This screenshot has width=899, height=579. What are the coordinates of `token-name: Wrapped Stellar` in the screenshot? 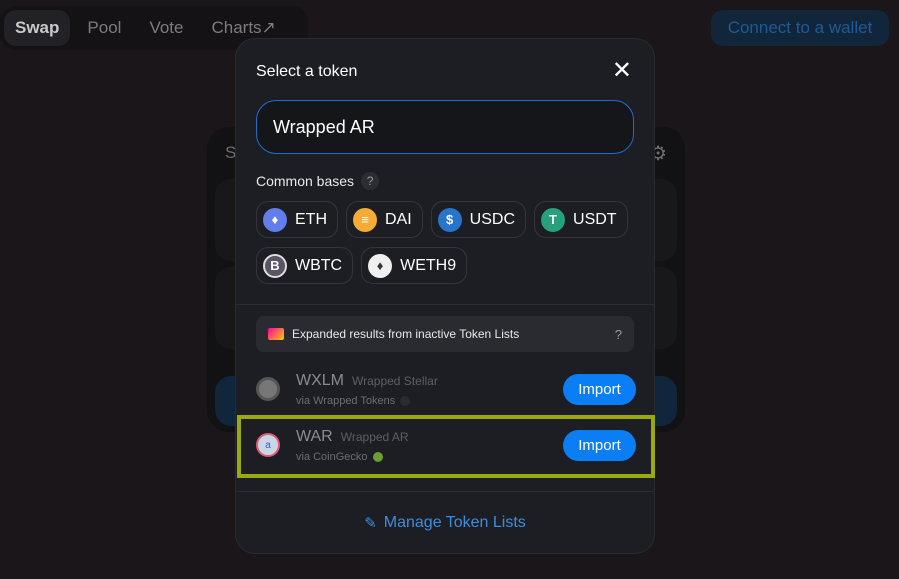 It's located at (395, 380).